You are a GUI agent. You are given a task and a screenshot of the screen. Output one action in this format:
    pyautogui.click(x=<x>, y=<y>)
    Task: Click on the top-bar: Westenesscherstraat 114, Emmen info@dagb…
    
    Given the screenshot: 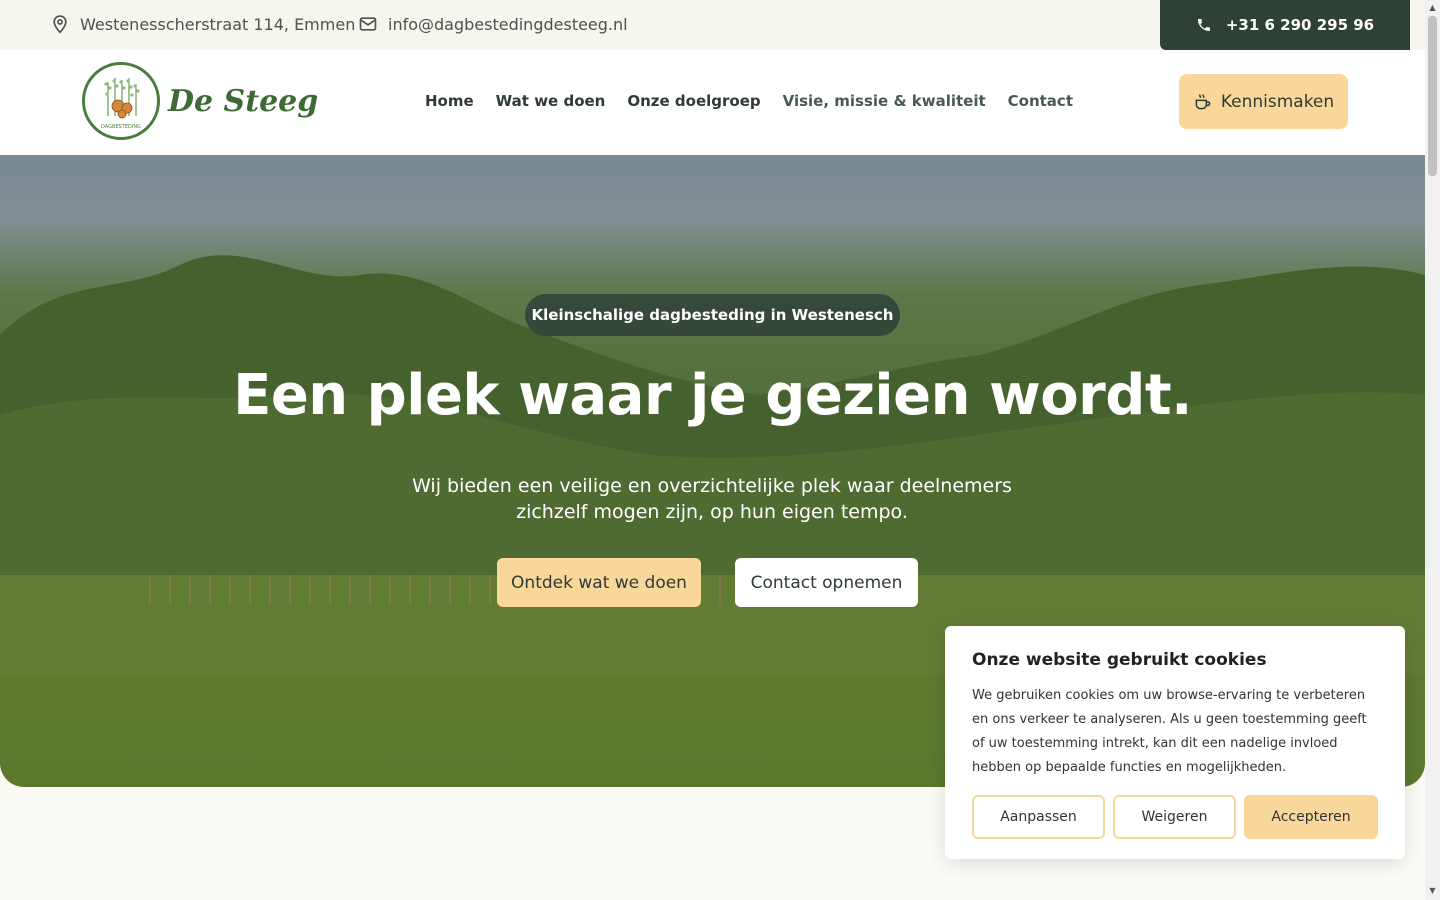 What is the action you would take?
    pyautogui.click(x=712, y=25)
    